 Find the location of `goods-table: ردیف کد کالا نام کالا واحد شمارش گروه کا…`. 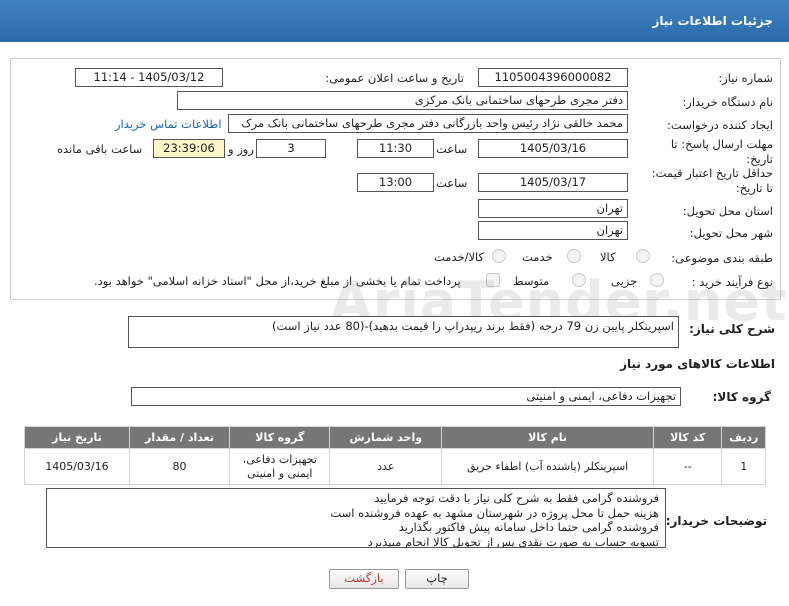

goods-table: ردیف کد کالا نام کالا واحد شمارش گروه کا… is located at coordinates (395, 455).